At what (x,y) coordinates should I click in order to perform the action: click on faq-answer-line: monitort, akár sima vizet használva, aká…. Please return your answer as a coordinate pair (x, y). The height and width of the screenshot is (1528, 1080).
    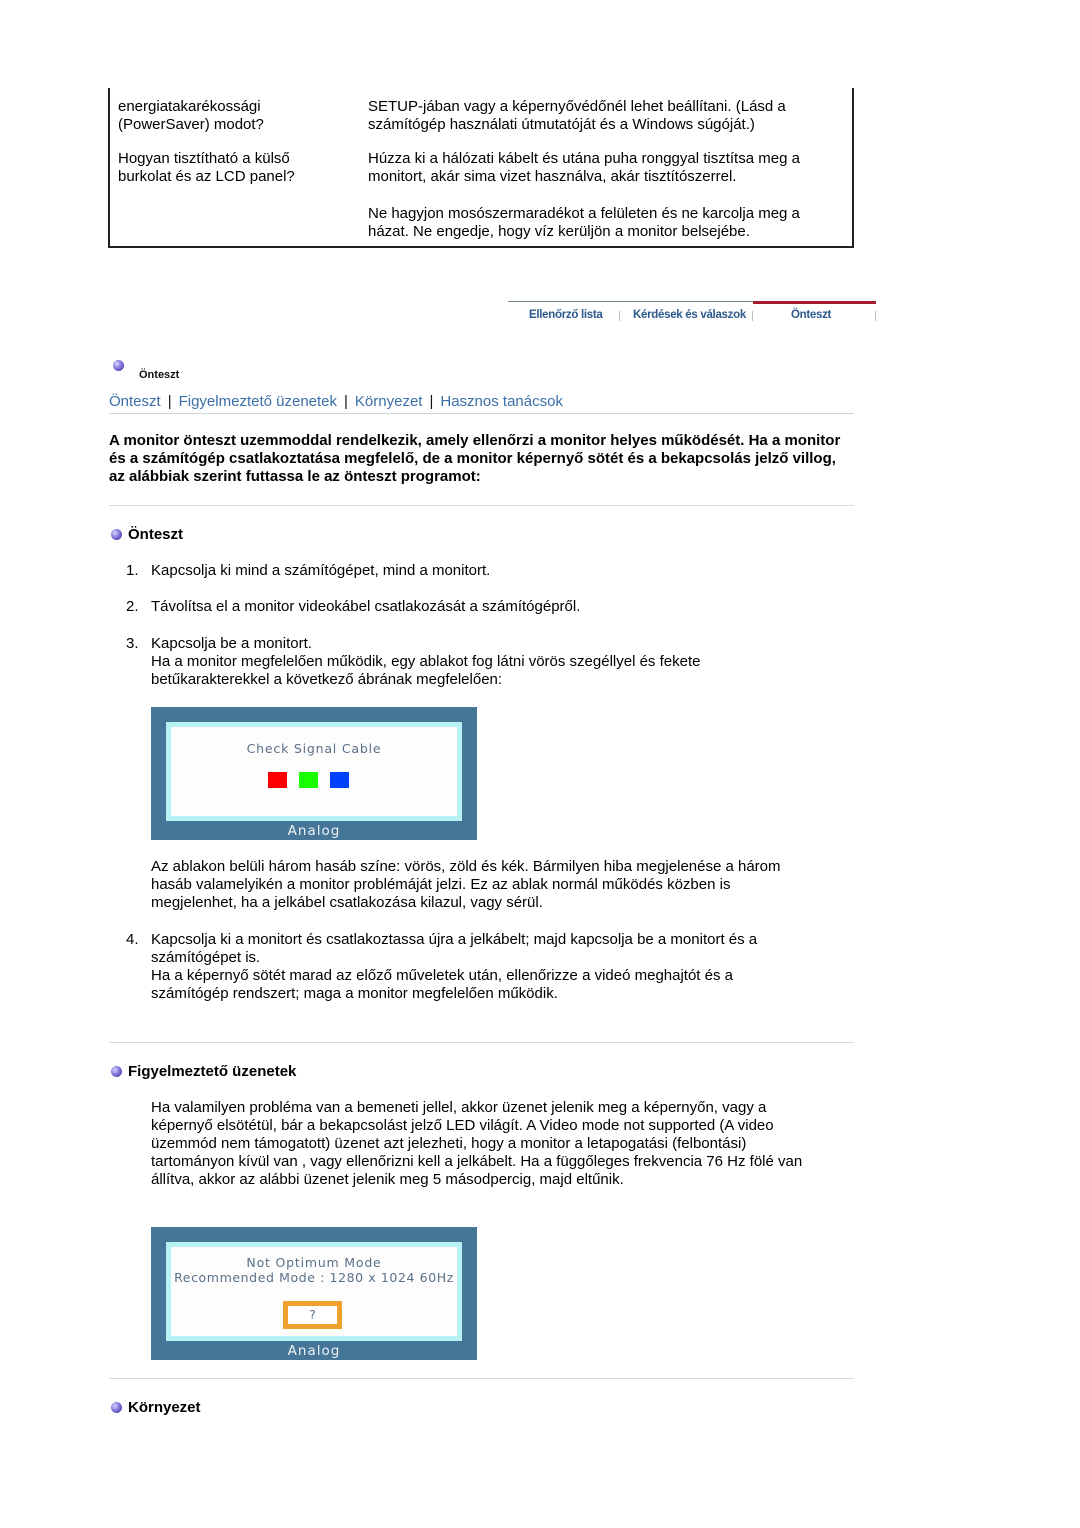
    Looking at the image, I should click on (552, 176).